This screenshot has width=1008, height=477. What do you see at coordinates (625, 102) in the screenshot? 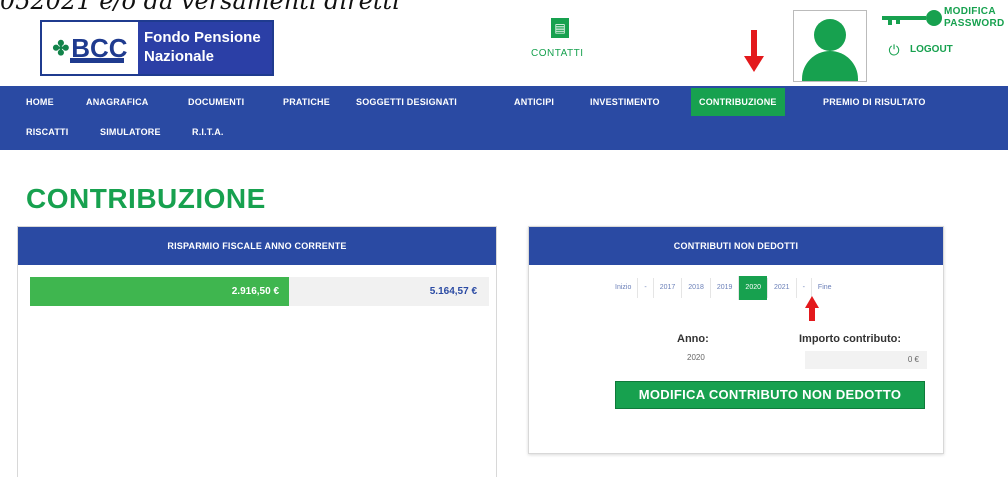
I see `nav-investimento: INVESTIMENTO` at bounding box center [625, 102].